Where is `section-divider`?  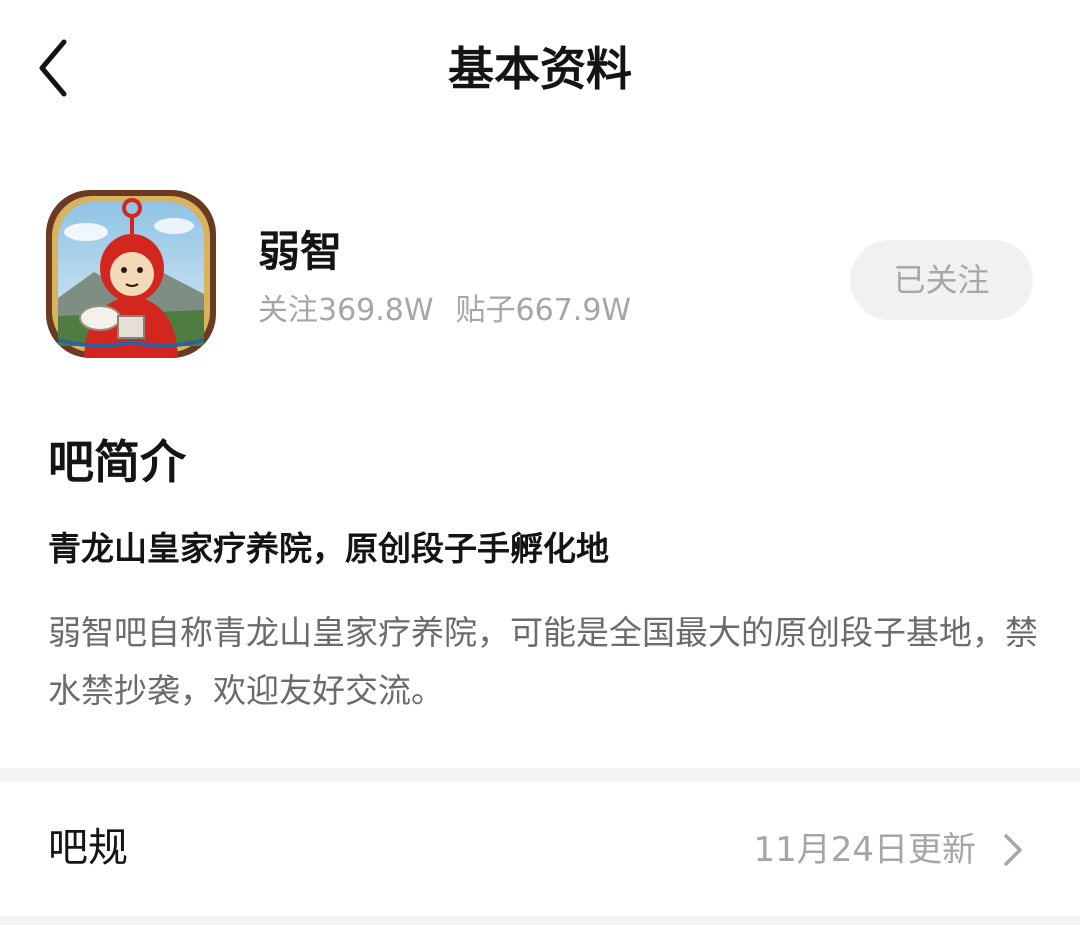
section-divider is located at coordinates (540, 775).